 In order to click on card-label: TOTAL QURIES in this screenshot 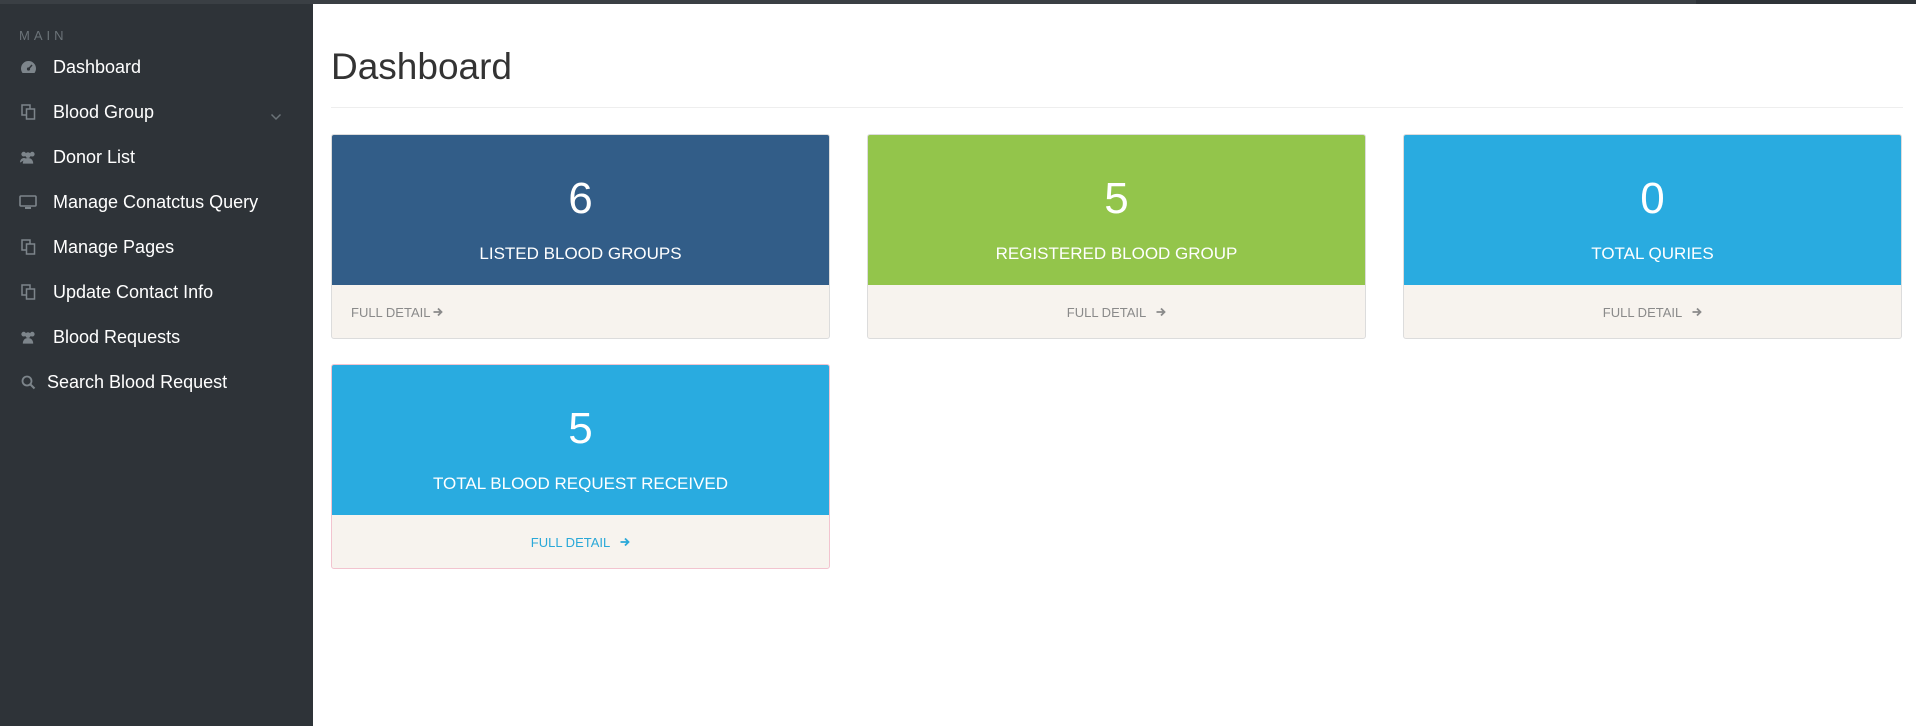, I will do `click(1652, 253)`.